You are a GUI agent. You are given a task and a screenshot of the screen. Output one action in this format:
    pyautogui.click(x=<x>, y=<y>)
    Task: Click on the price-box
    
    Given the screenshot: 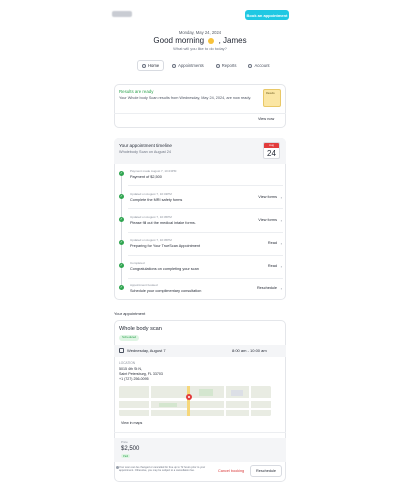 What is the action you would take?
    pyautogui.click(x=200, y=450)
    